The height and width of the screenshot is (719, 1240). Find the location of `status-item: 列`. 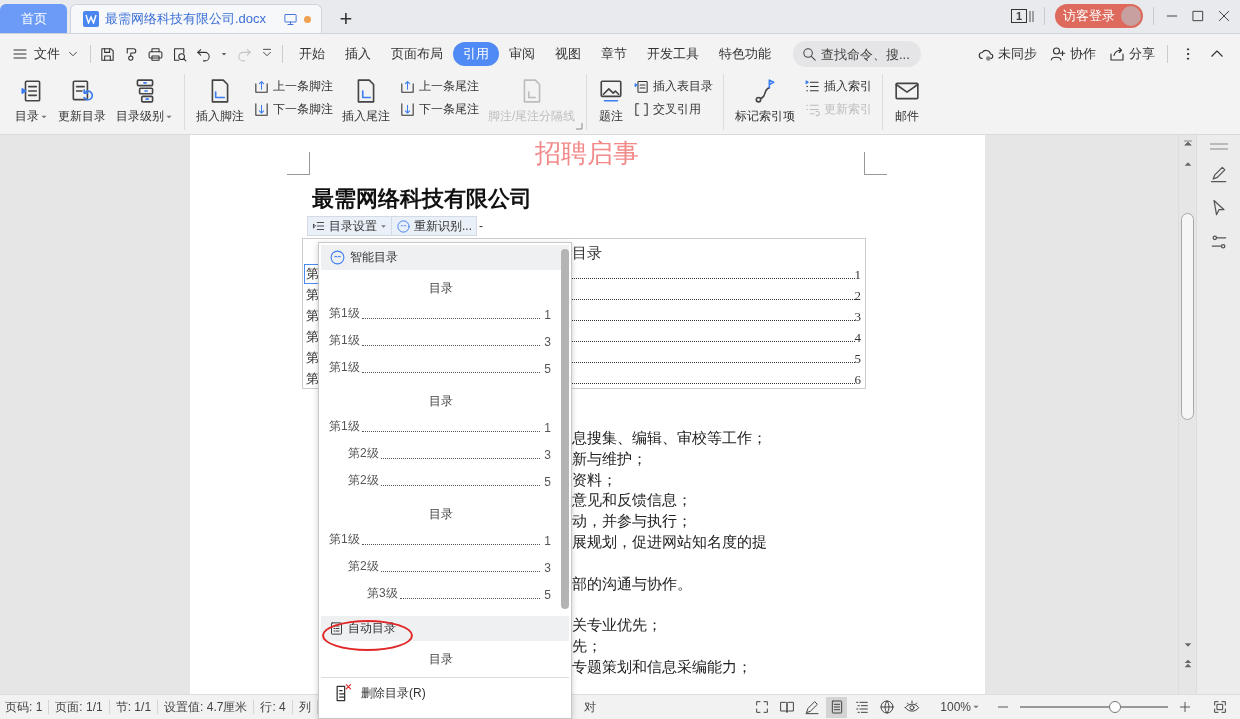

status-item: 列 is located at coordinates (305, 707).